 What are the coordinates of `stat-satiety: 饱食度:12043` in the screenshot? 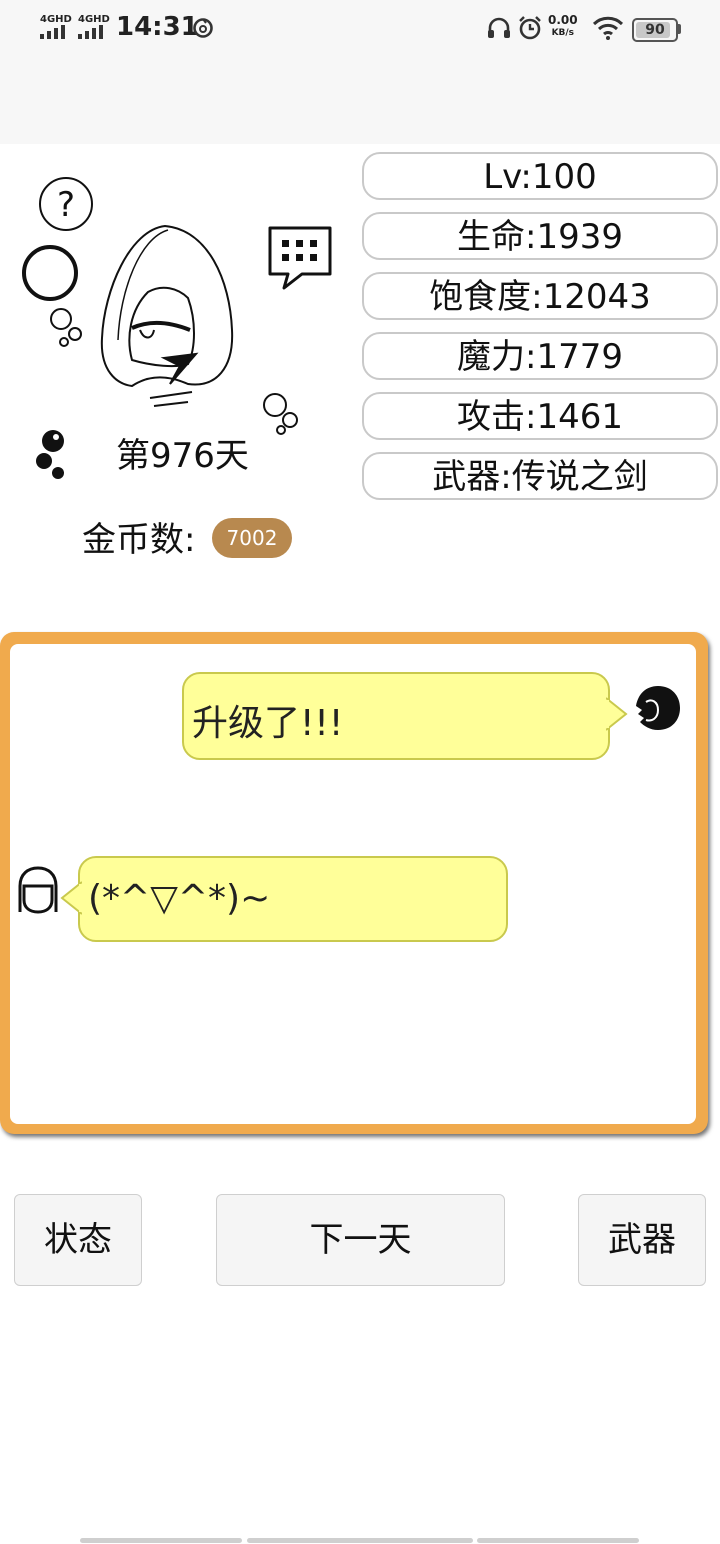 It's located at (540, 296).